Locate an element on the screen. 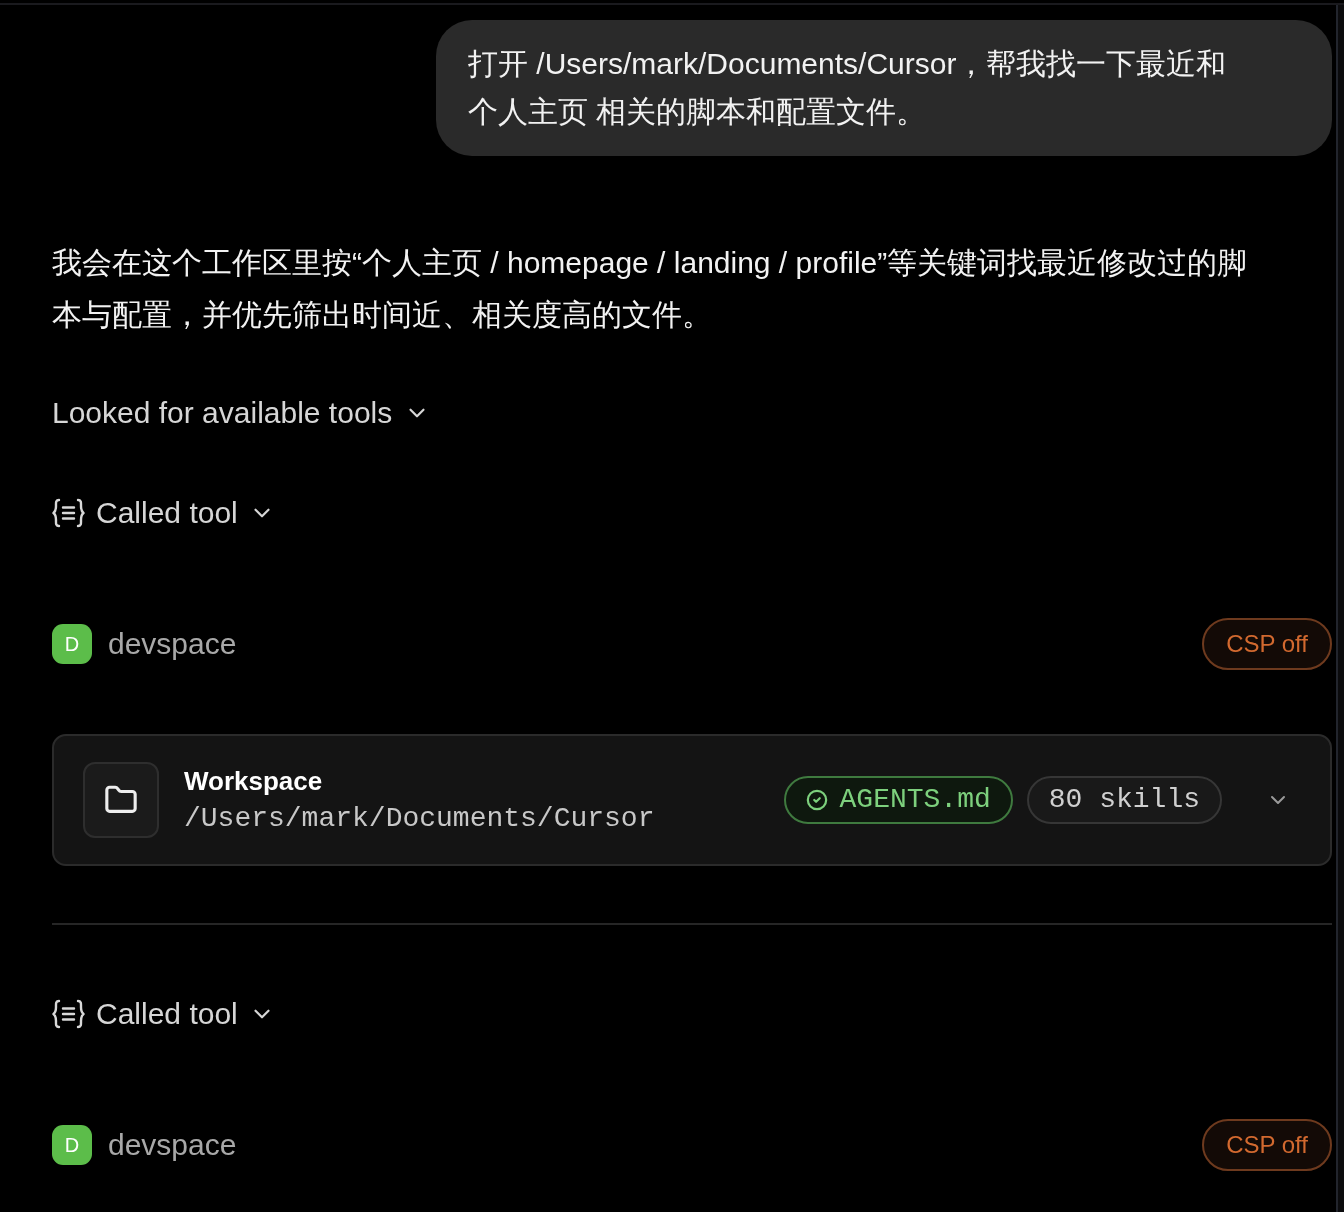 The height and width of the screenshot is (1212, 1344). step-toggle: Looked for available tools is located at coordinates (241, 413).